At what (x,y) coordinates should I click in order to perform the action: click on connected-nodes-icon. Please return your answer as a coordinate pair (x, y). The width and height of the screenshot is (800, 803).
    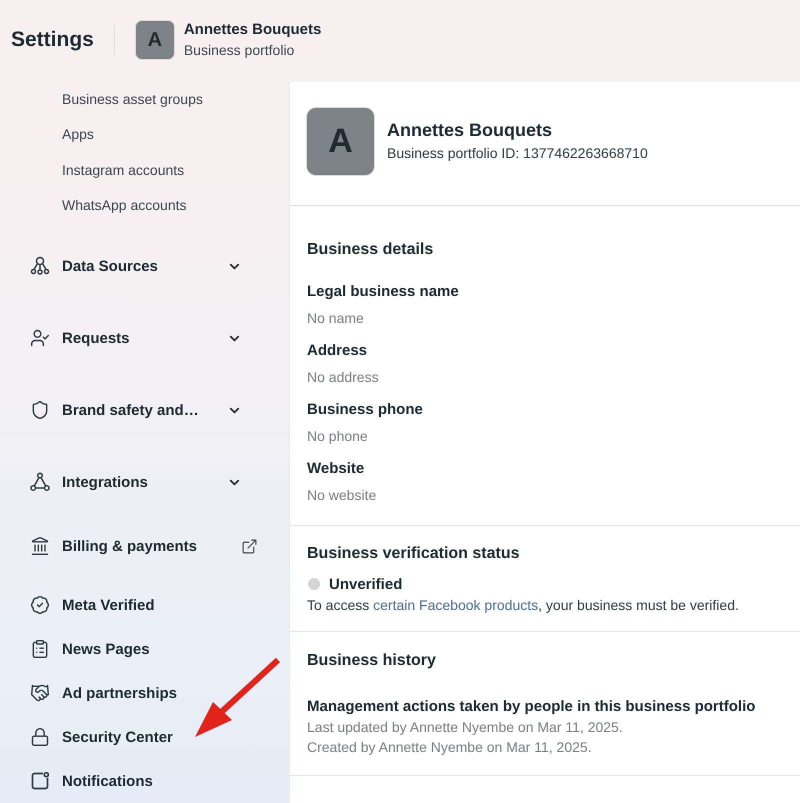
    Looking at the image, I should click on (40, 482).